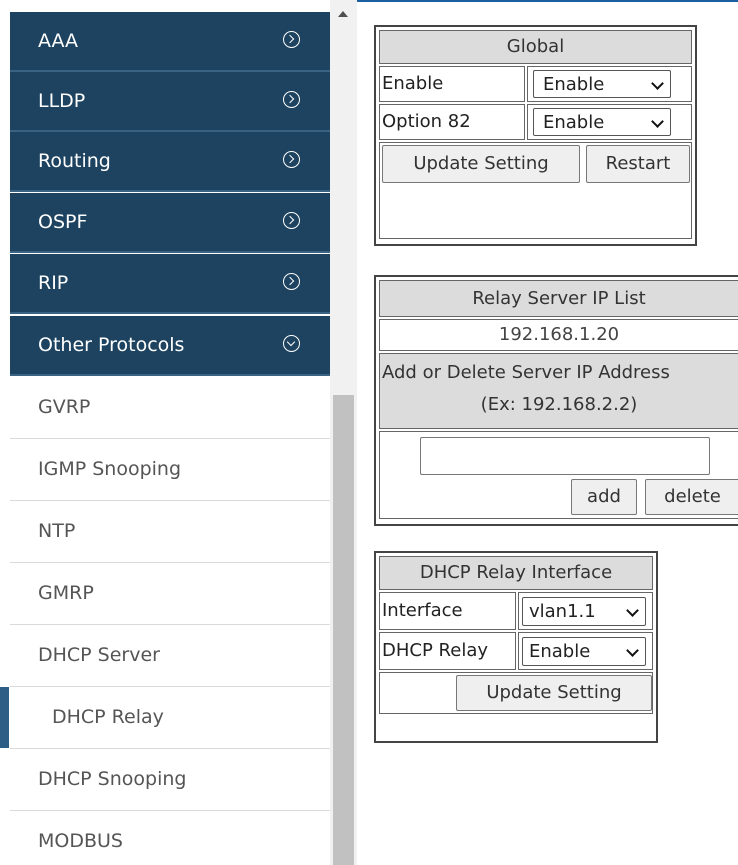 Image resolution: width=738 pixels, height=865 pixels. I want to click on delete-button: delete, so click(691, 497).